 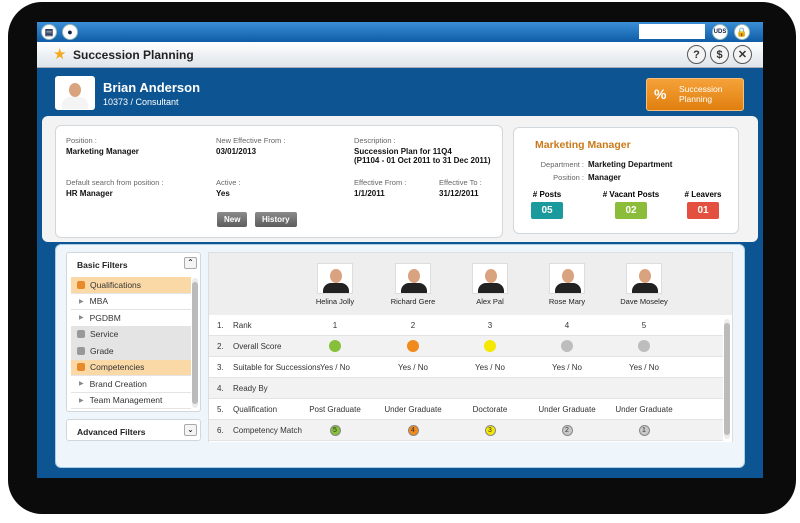 I want to click on filter-item: Service, so click(x=131, y=334).